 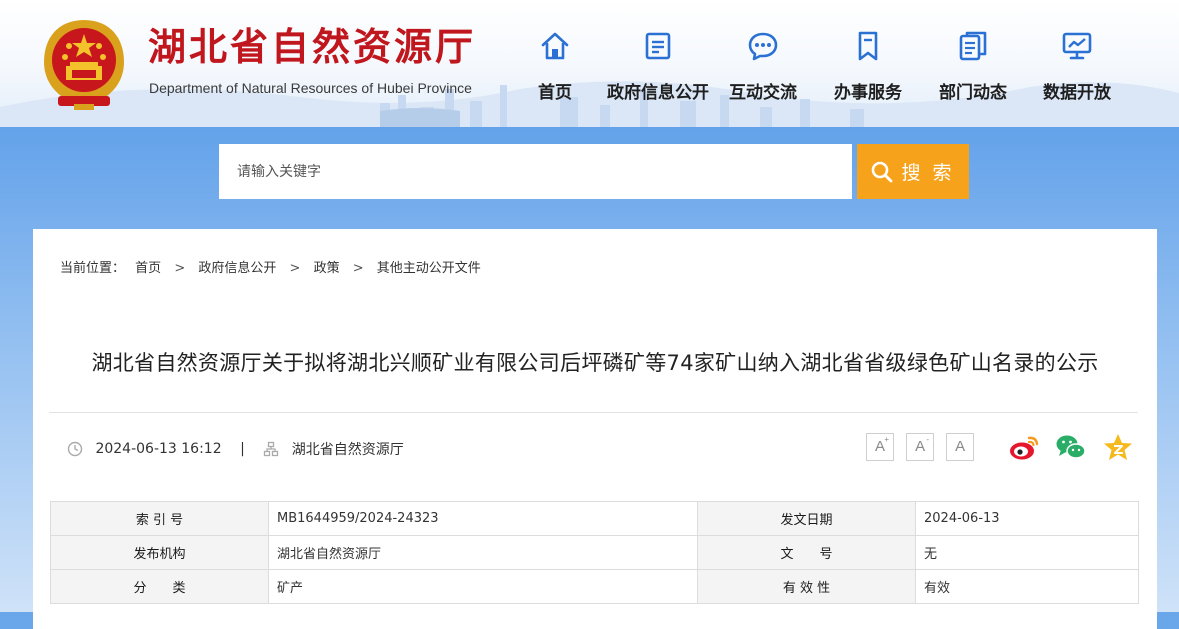 What do you see at coordinates (1027, 518) in the screenshot?
I see `issue-date-value: 2024-06-13` at bounding box center [1027, 518].